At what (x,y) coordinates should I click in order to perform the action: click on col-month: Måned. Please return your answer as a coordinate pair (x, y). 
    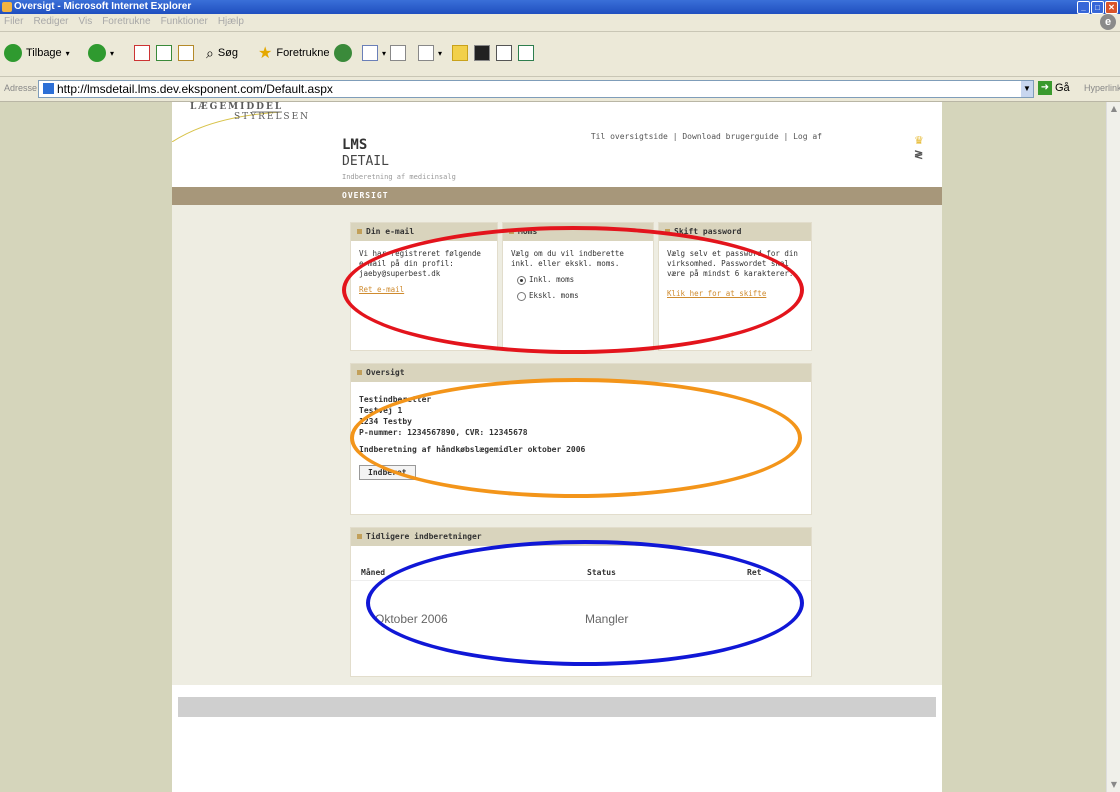
    Looking at the image, I should click on (373, 572).